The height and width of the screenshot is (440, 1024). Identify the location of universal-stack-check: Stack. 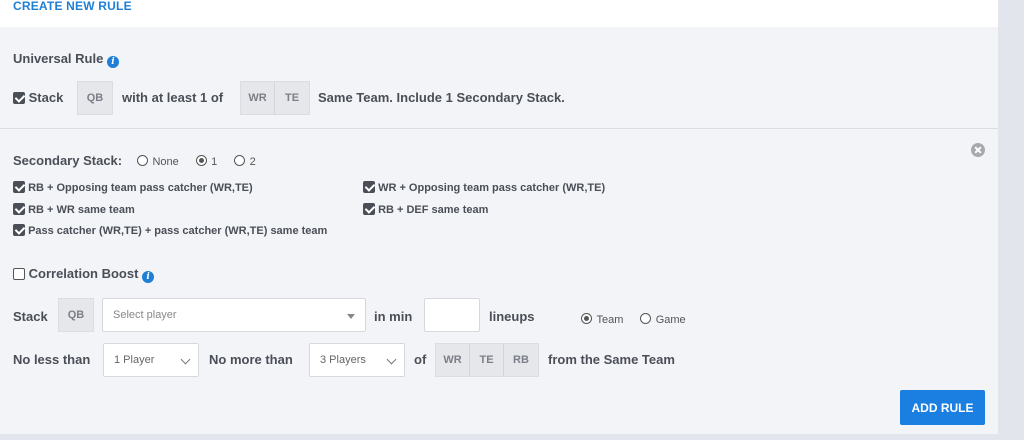
(38, 97).